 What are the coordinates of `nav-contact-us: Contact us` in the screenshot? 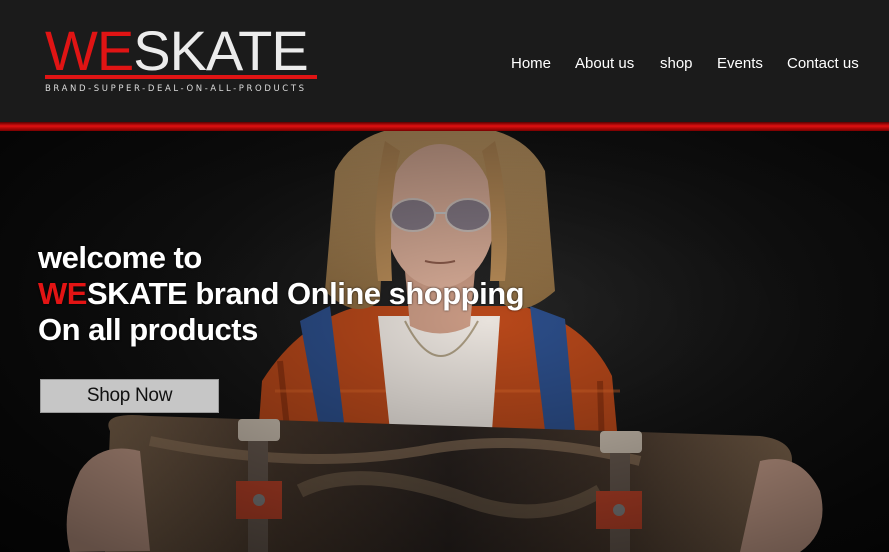 It's located at (823, 64).